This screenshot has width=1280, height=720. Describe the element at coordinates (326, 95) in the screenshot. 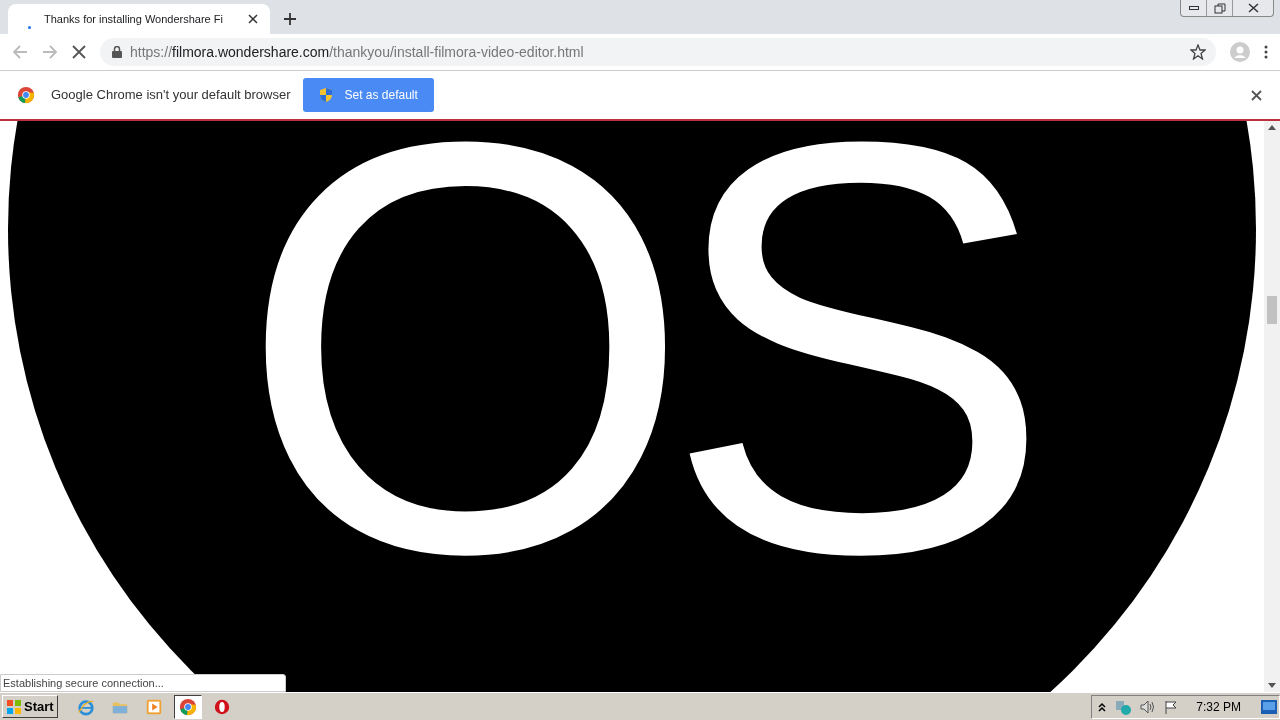

I see `shield-icon` at that location.